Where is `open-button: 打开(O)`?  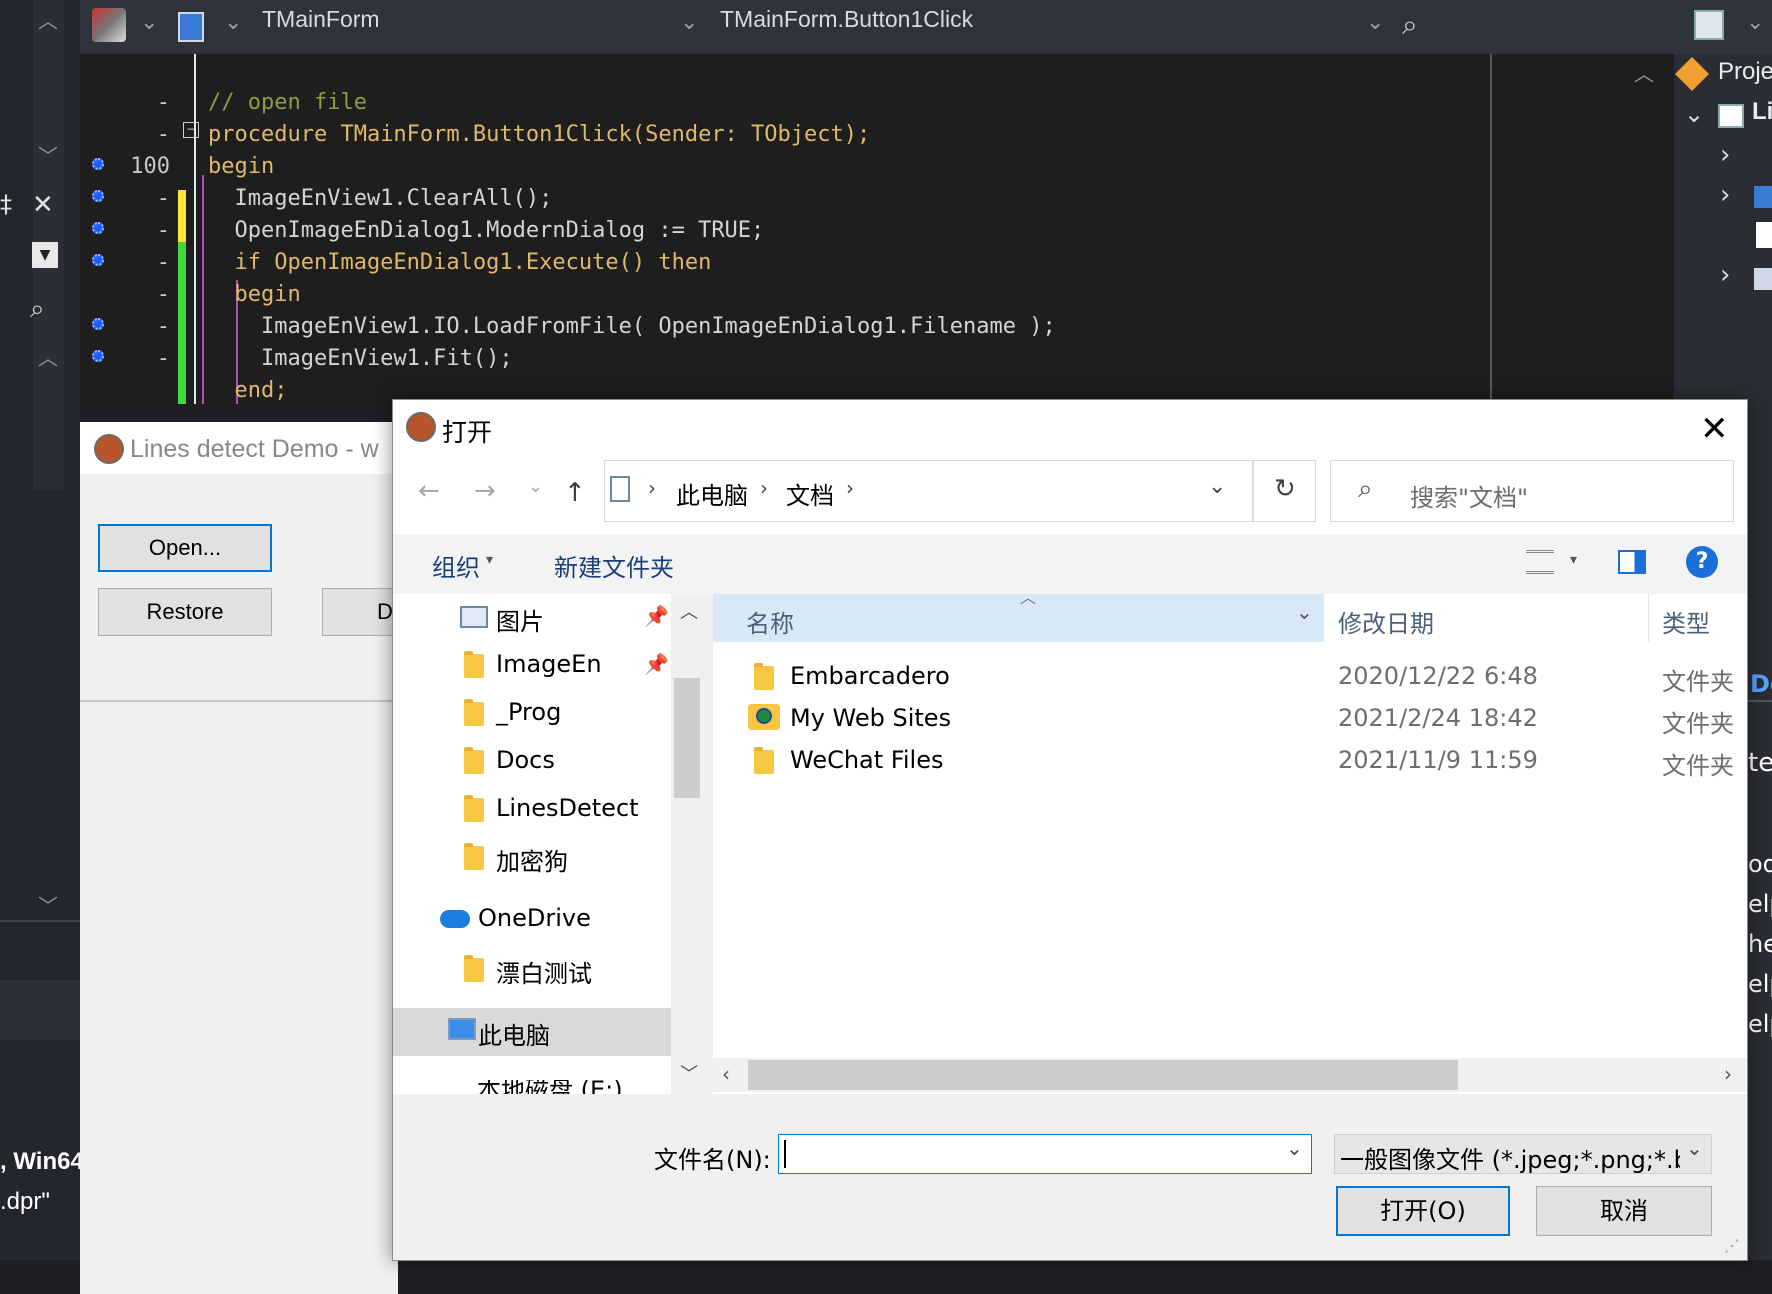 open-button: 打开(O) is located at coordinates (1423, 1211).